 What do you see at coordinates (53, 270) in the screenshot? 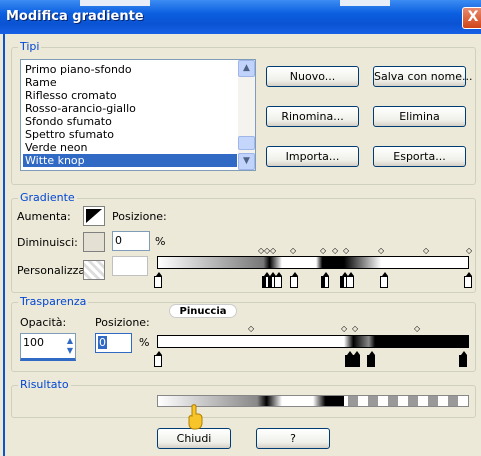
I see `personalizza-label: Personalizza:` at bounding box center [53, 270].